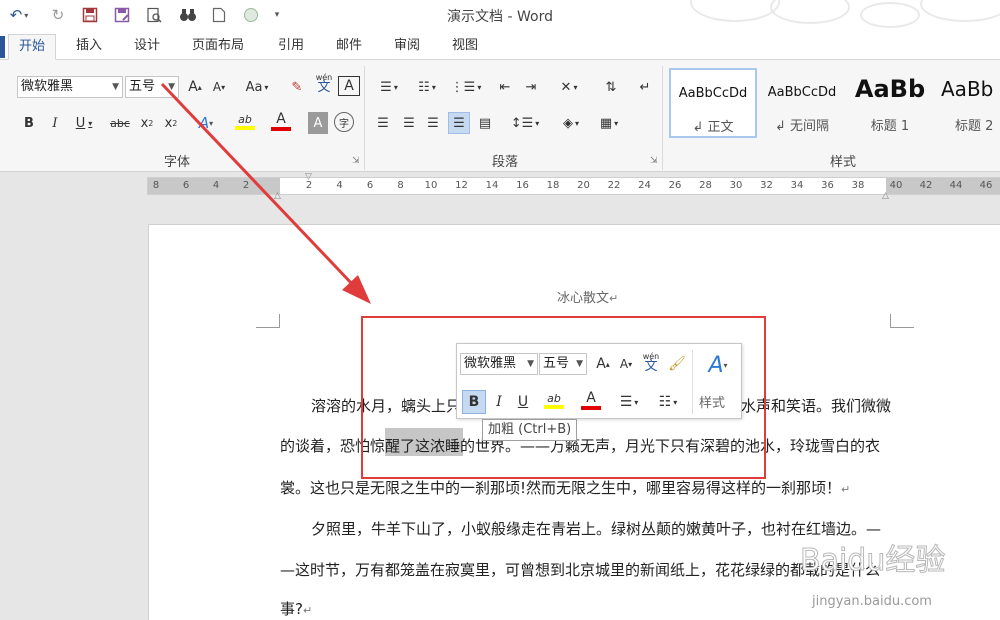 Image resolution: width=1000 pixels, height=620 pixels. What do you see at coordinates (144, 123) in the screenshot?
I see `subscript-label: x` at bounding box center [144, 123].